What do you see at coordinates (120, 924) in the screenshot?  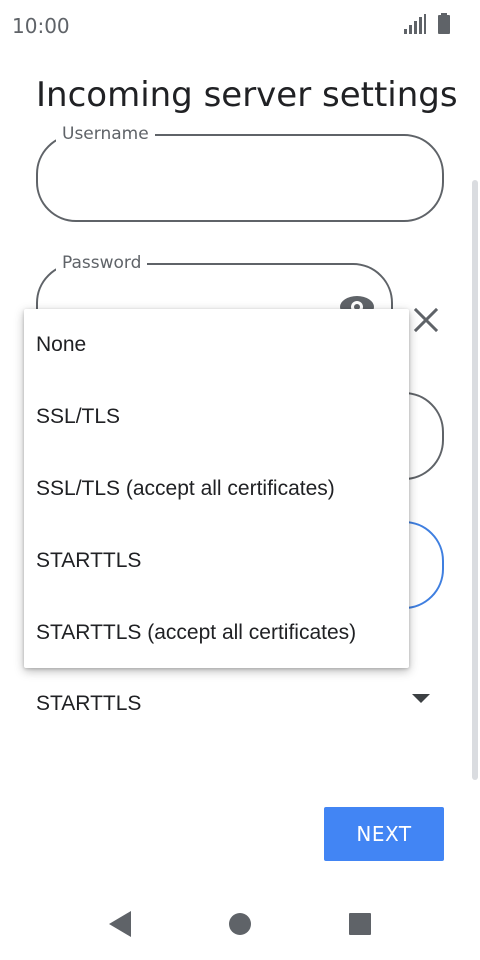 I see `back-icon` at bounding box center [120, 924].